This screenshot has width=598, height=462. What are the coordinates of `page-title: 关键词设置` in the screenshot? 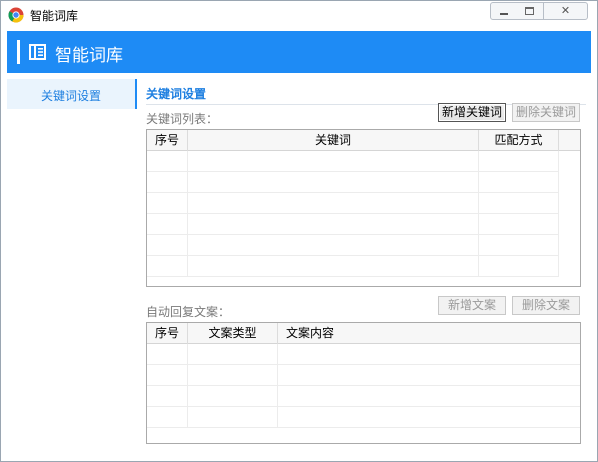 It's located at (176, 94).